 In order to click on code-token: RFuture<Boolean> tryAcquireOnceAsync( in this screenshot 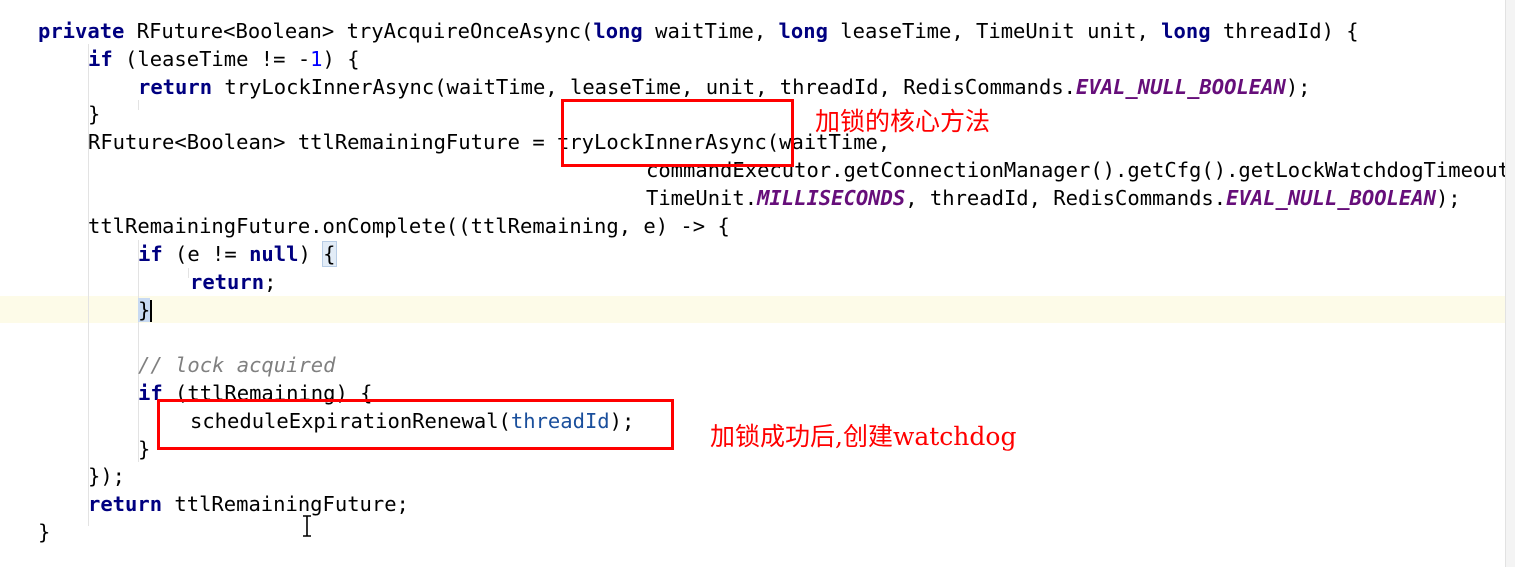, I will do `click(359, 31)`.